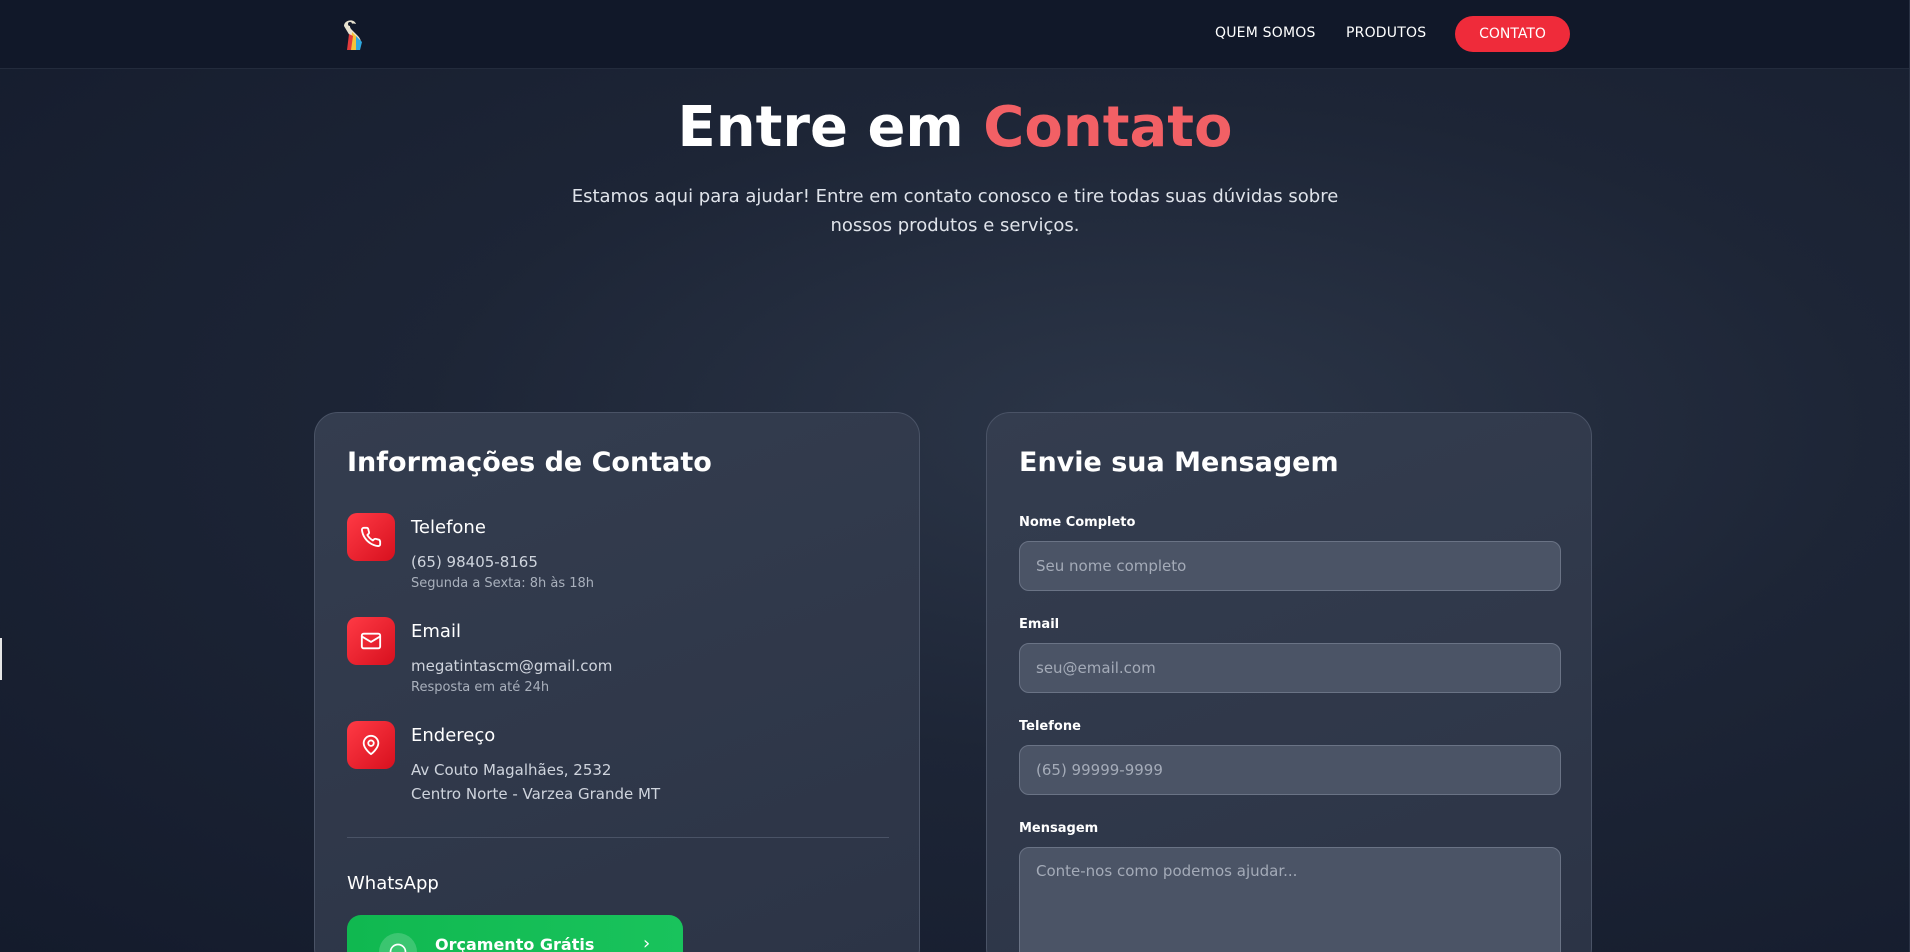  Describe the element at coordinates (1039, 624) in the screenshot. I see `email-label: Email` at that location.